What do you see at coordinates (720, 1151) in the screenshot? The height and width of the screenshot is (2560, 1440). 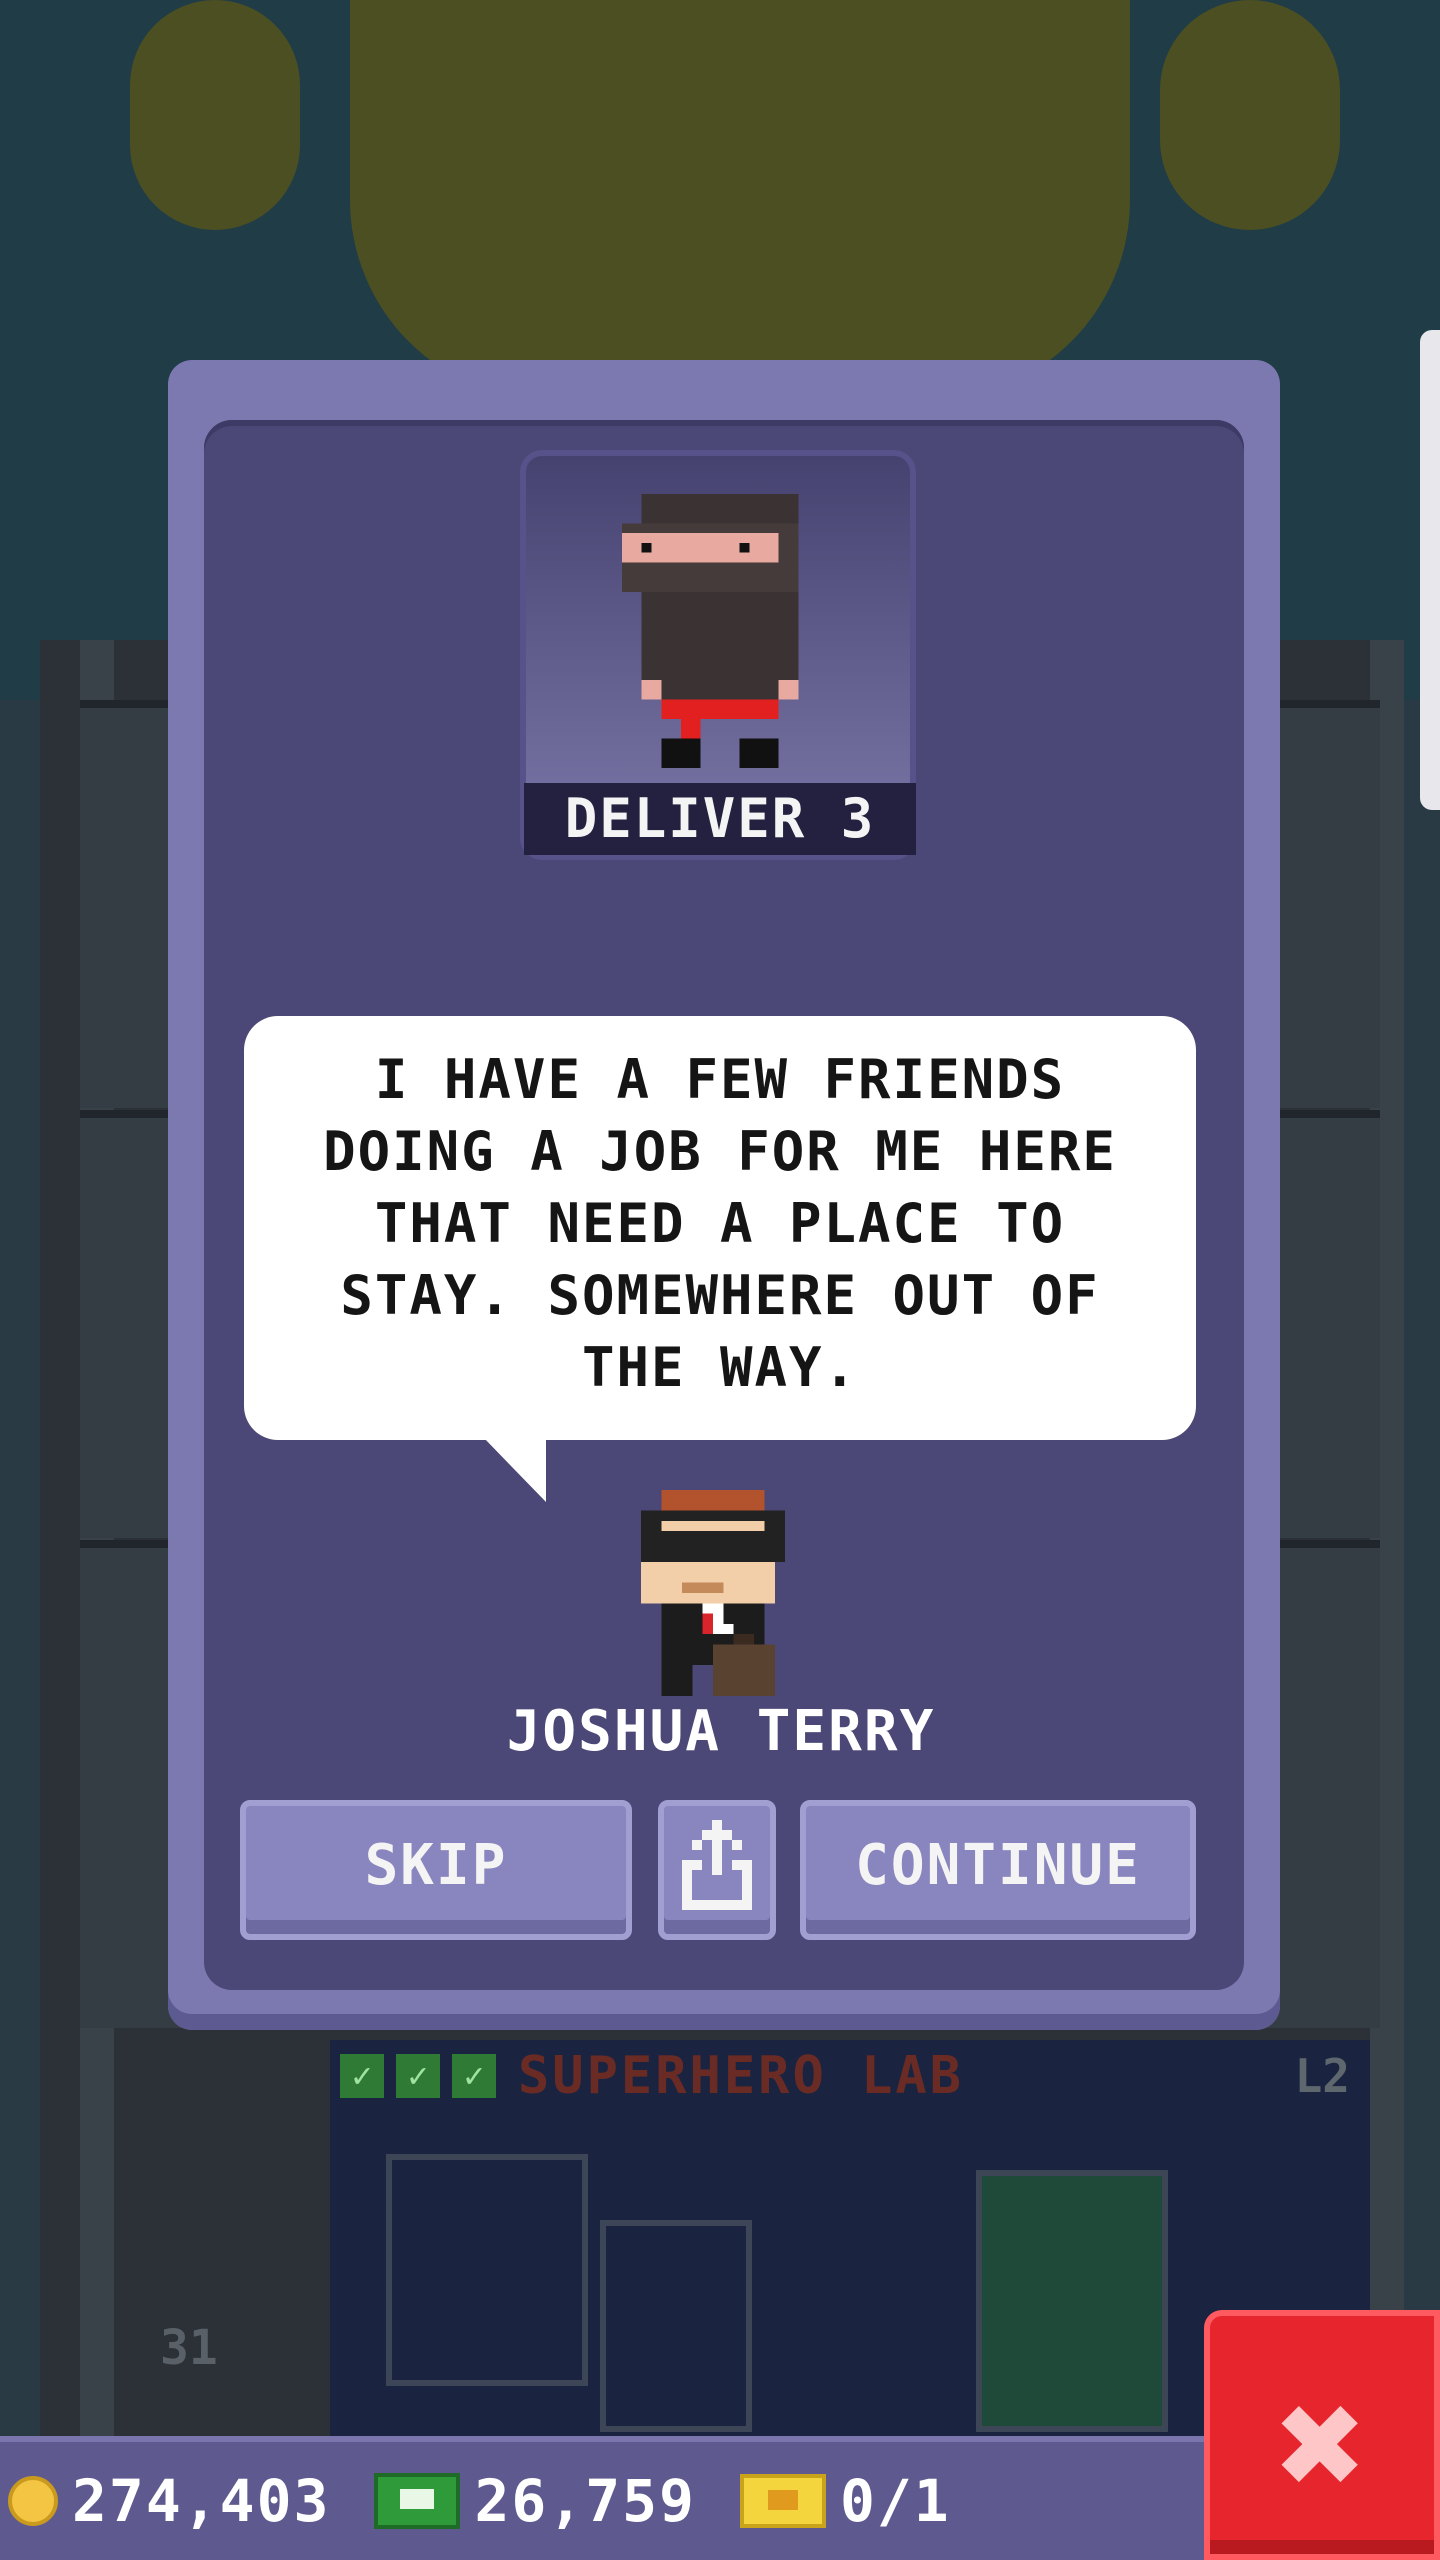 I see `speech-line: DOING A JOB FOR ME HERE` at bounding box center [720, 1151].